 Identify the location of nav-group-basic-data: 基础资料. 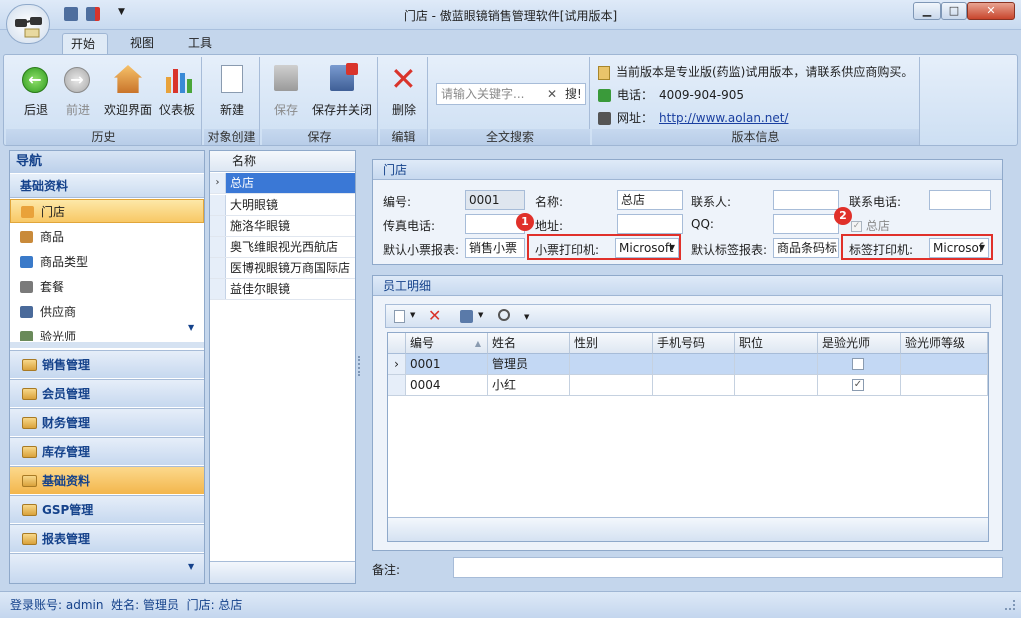
(107, 480).